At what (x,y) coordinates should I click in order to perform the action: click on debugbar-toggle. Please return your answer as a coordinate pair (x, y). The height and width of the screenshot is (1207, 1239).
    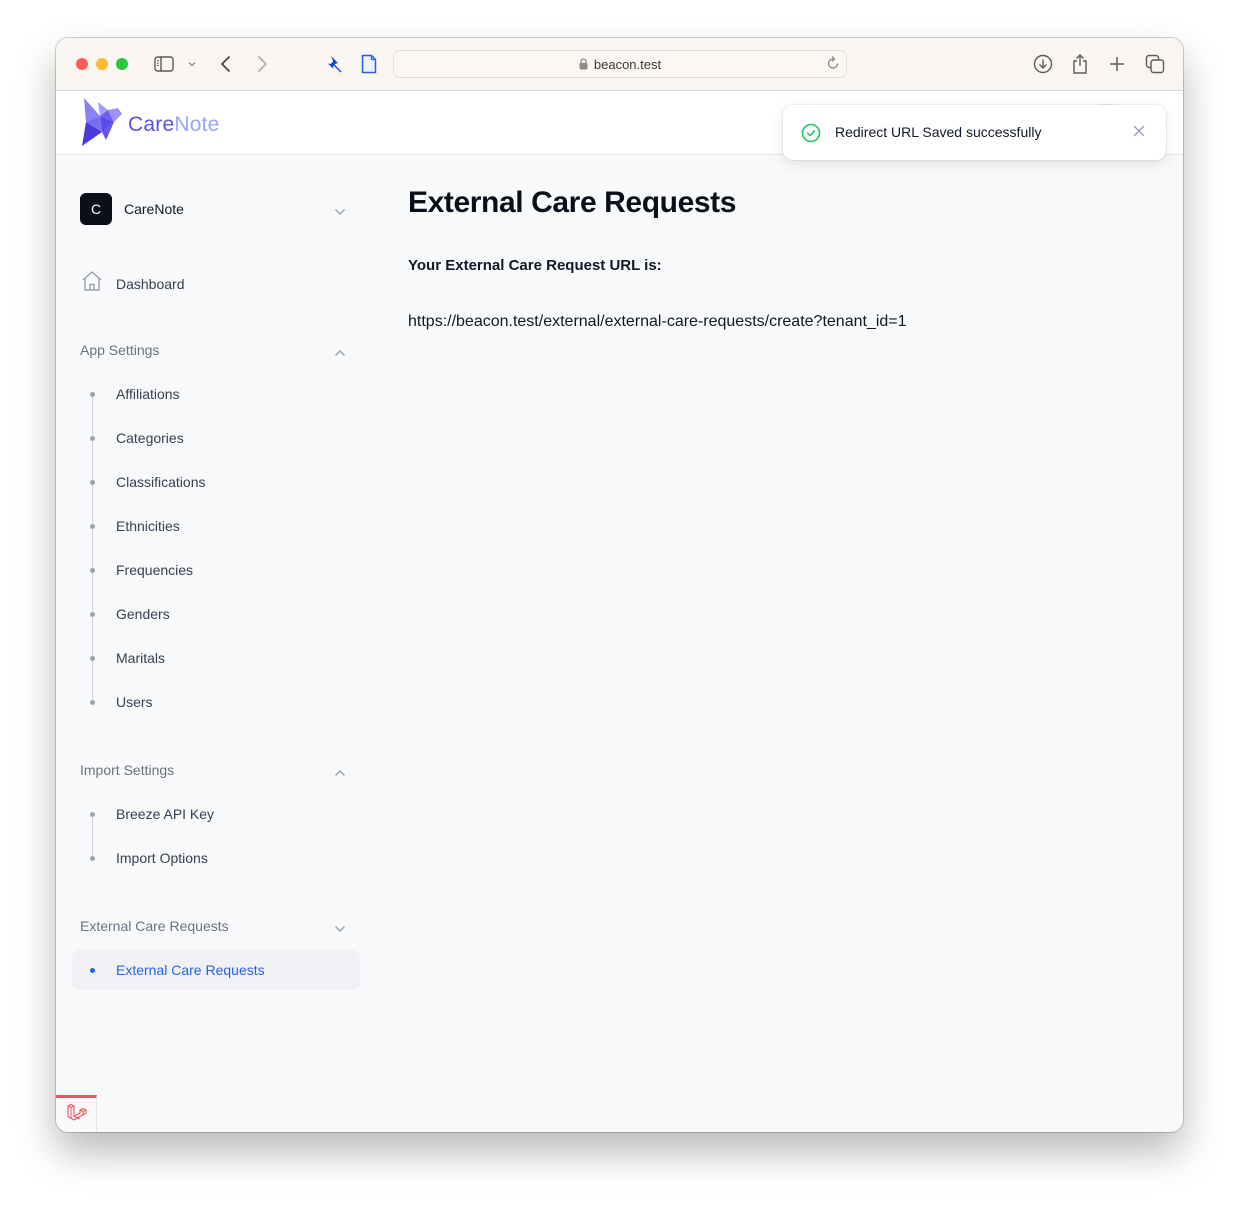
    Looking at the image, I should click on (76, 1113).